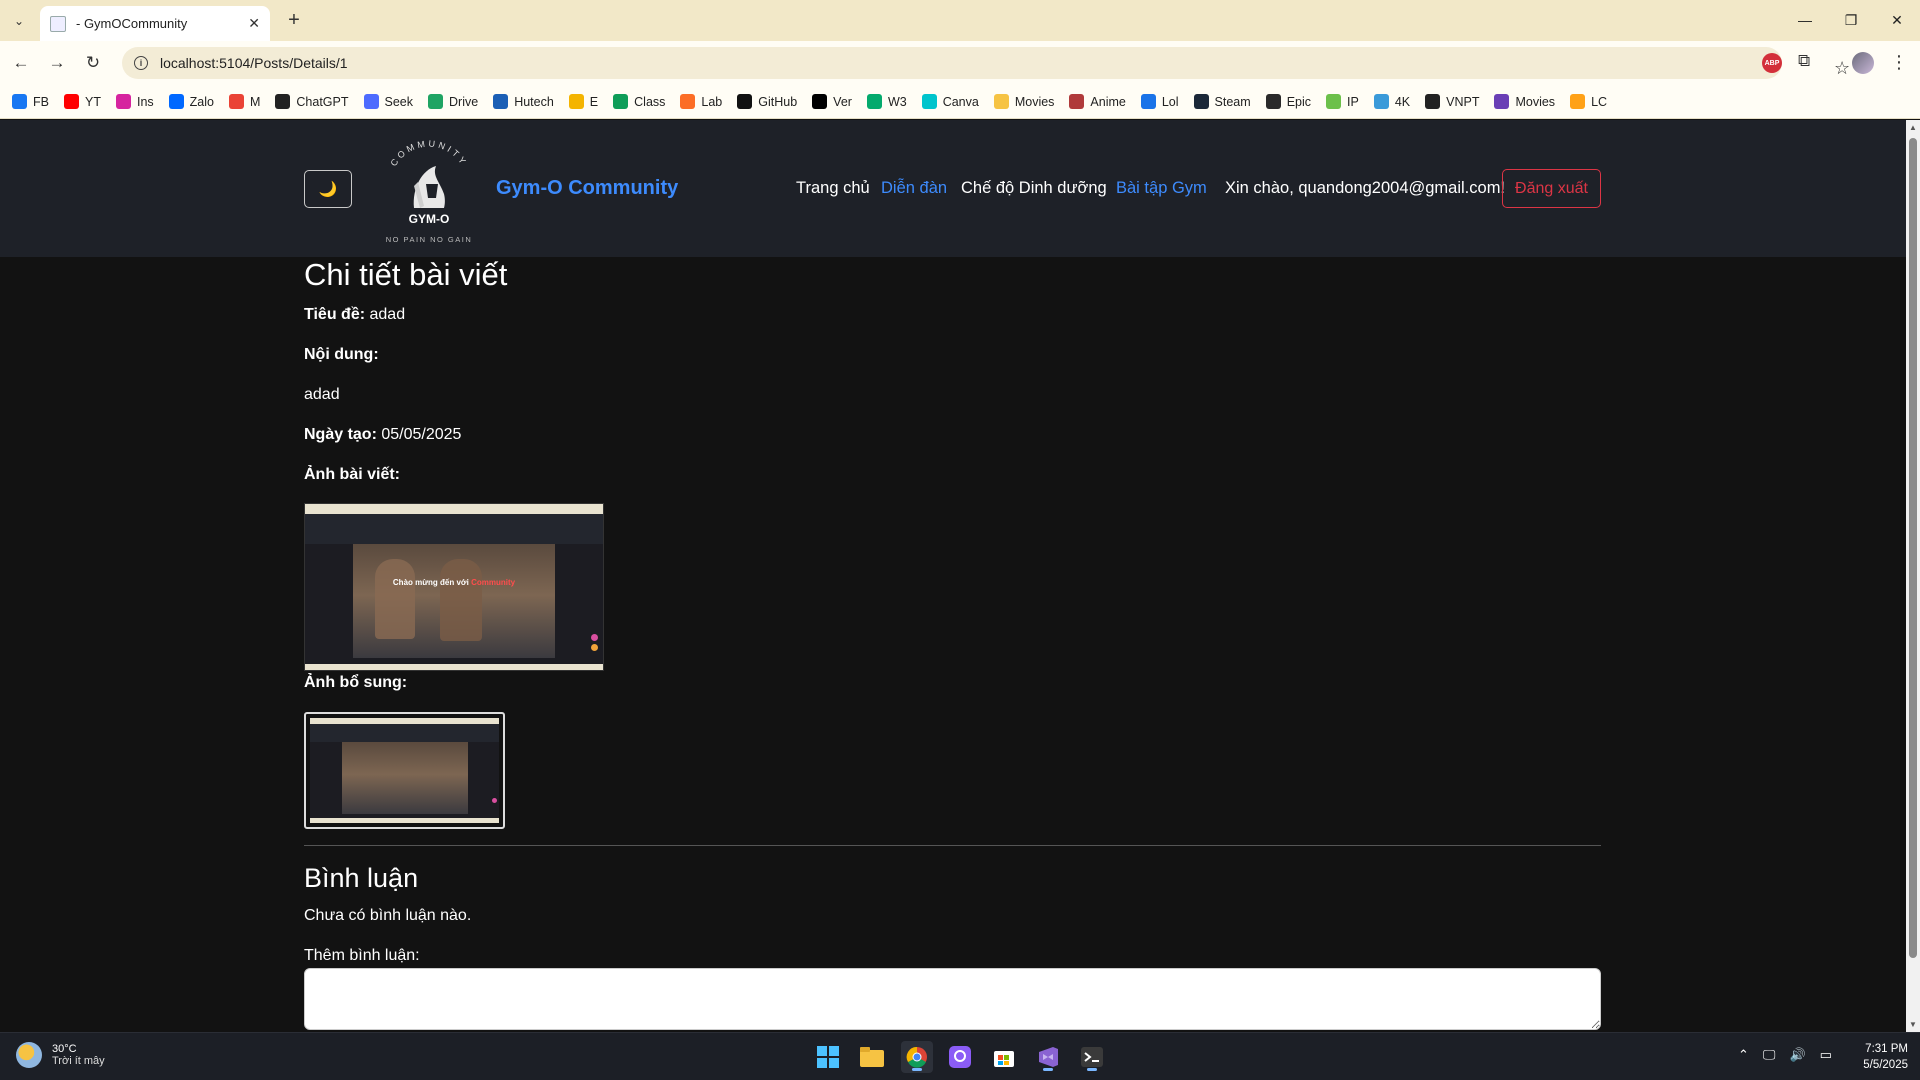  I want to click on bookmark-item: Lab, so click(701, 101).